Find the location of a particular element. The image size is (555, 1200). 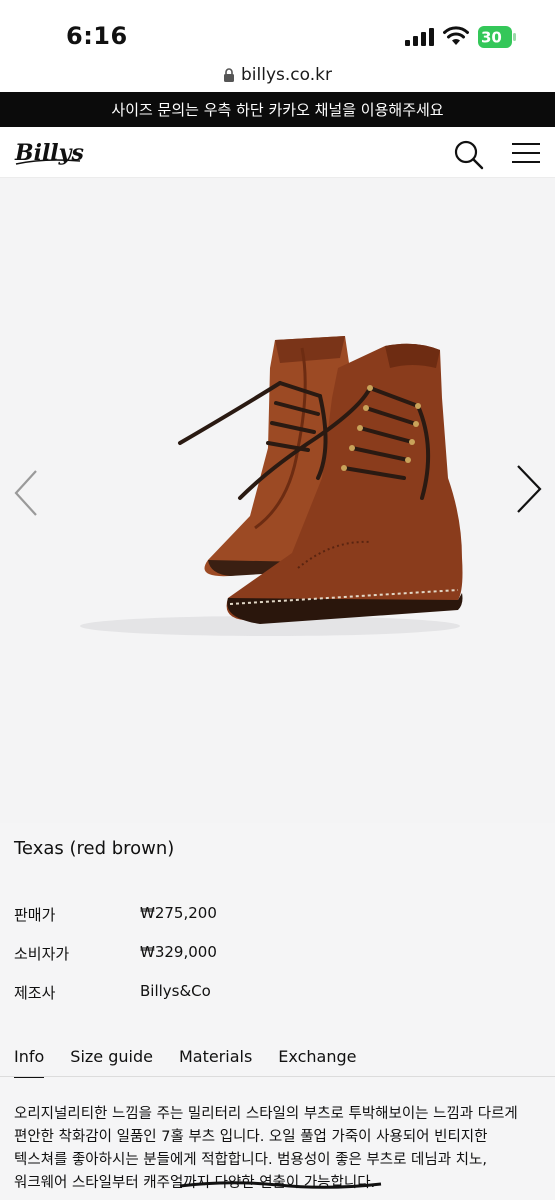

address-bar: billys.co.kr is located at coordinates (277, 75).